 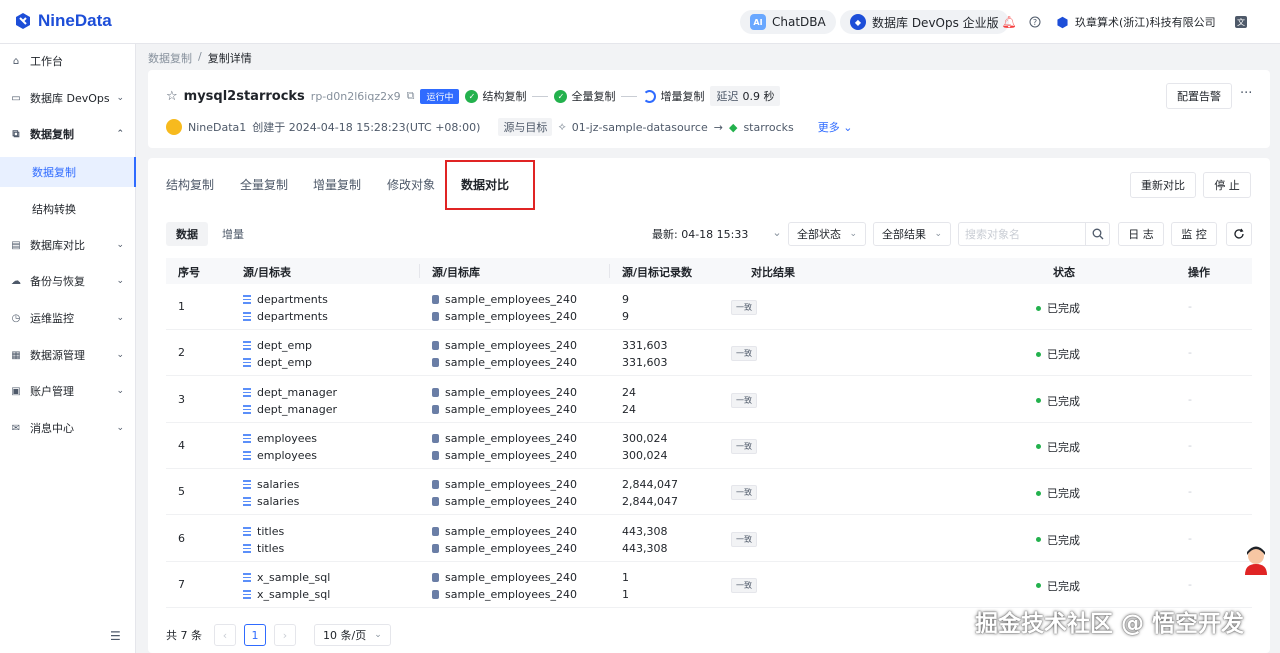 What do you see at coordinates (411, 96) in the screenshot?
I see `copy-icon: ⧉` at bounding box center [411, 96].